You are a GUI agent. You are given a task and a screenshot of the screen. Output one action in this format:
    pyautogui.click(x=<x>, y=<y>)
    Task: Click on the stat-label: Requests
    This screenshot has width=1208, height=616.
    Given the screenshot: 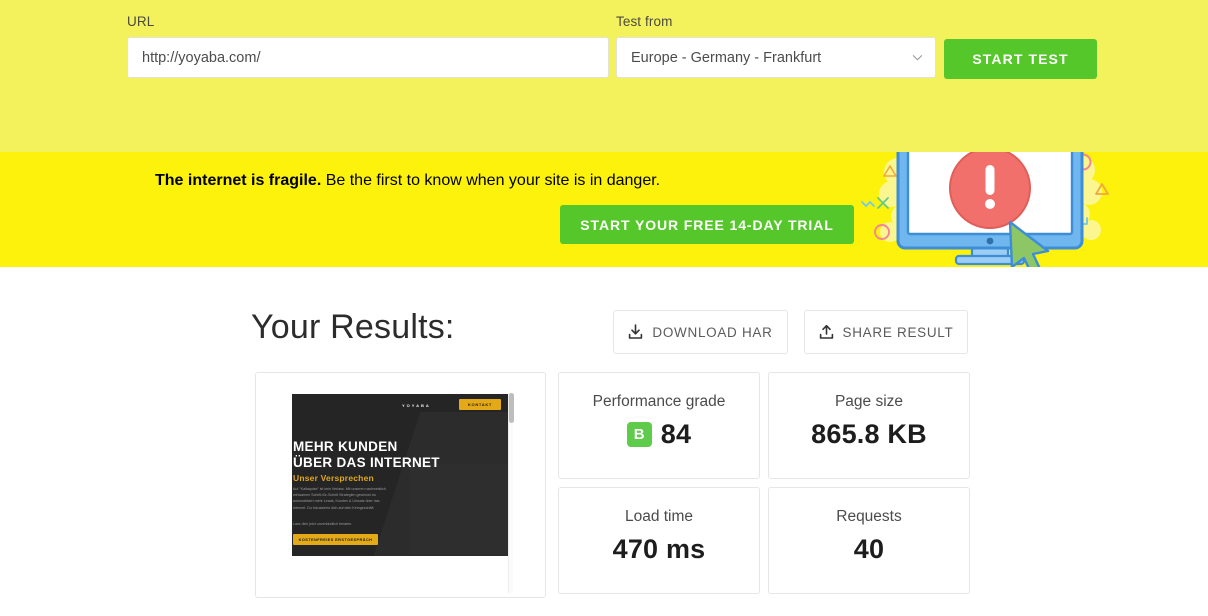 What is the action you would take?
    pyautogui.click(x=869, y=516)
    